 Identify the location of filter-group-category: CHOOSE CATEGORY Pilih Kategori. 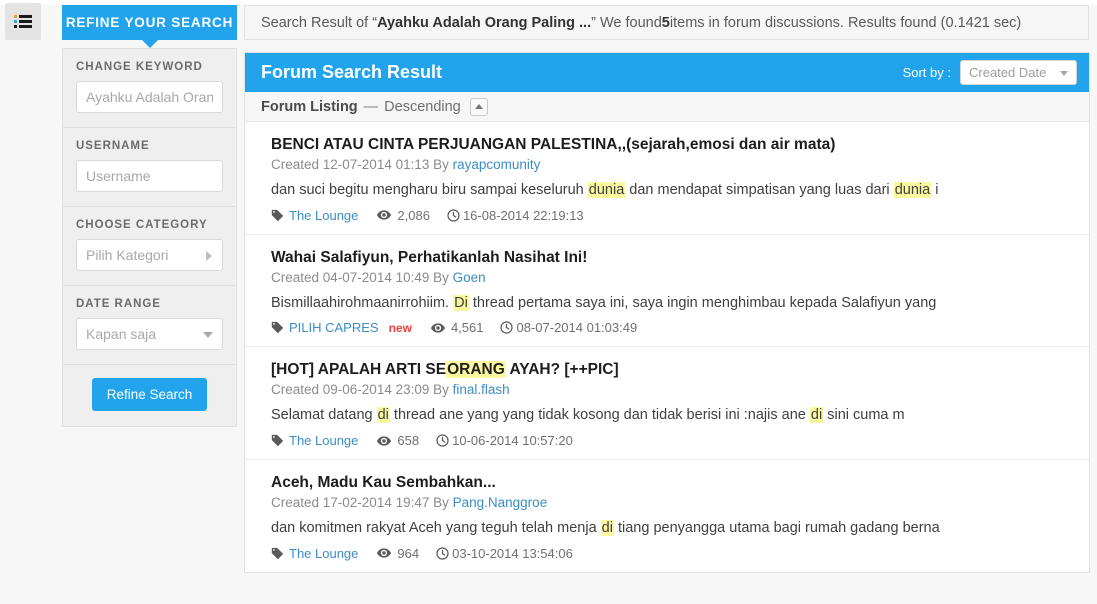
(149, 246).